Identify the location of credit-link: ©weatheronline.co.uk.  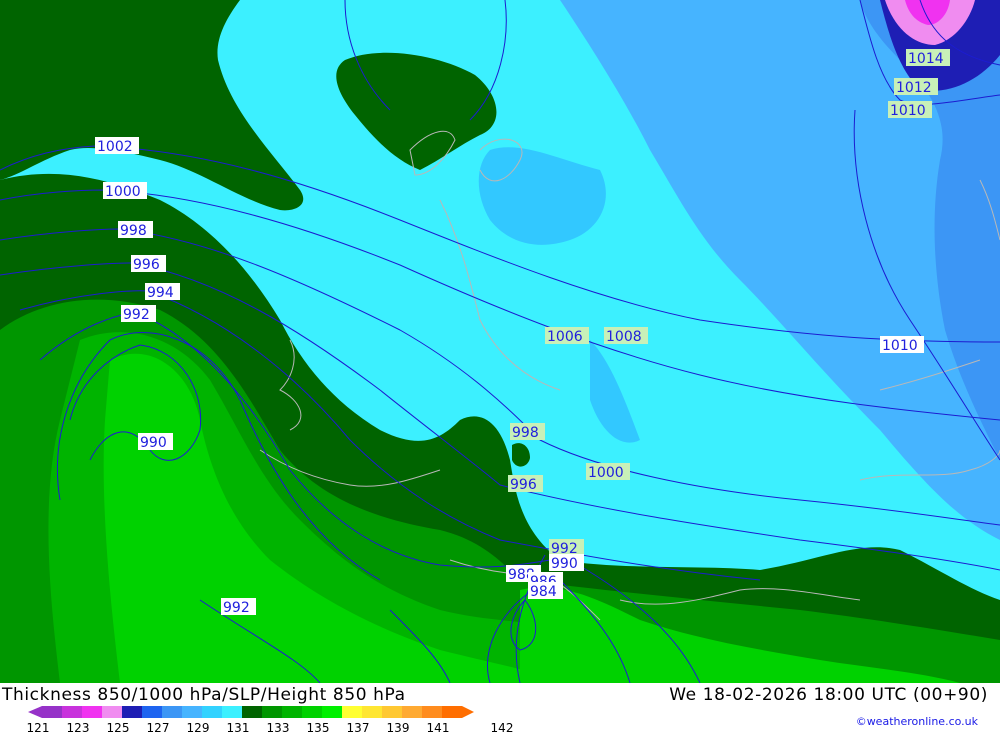
(917, 721).